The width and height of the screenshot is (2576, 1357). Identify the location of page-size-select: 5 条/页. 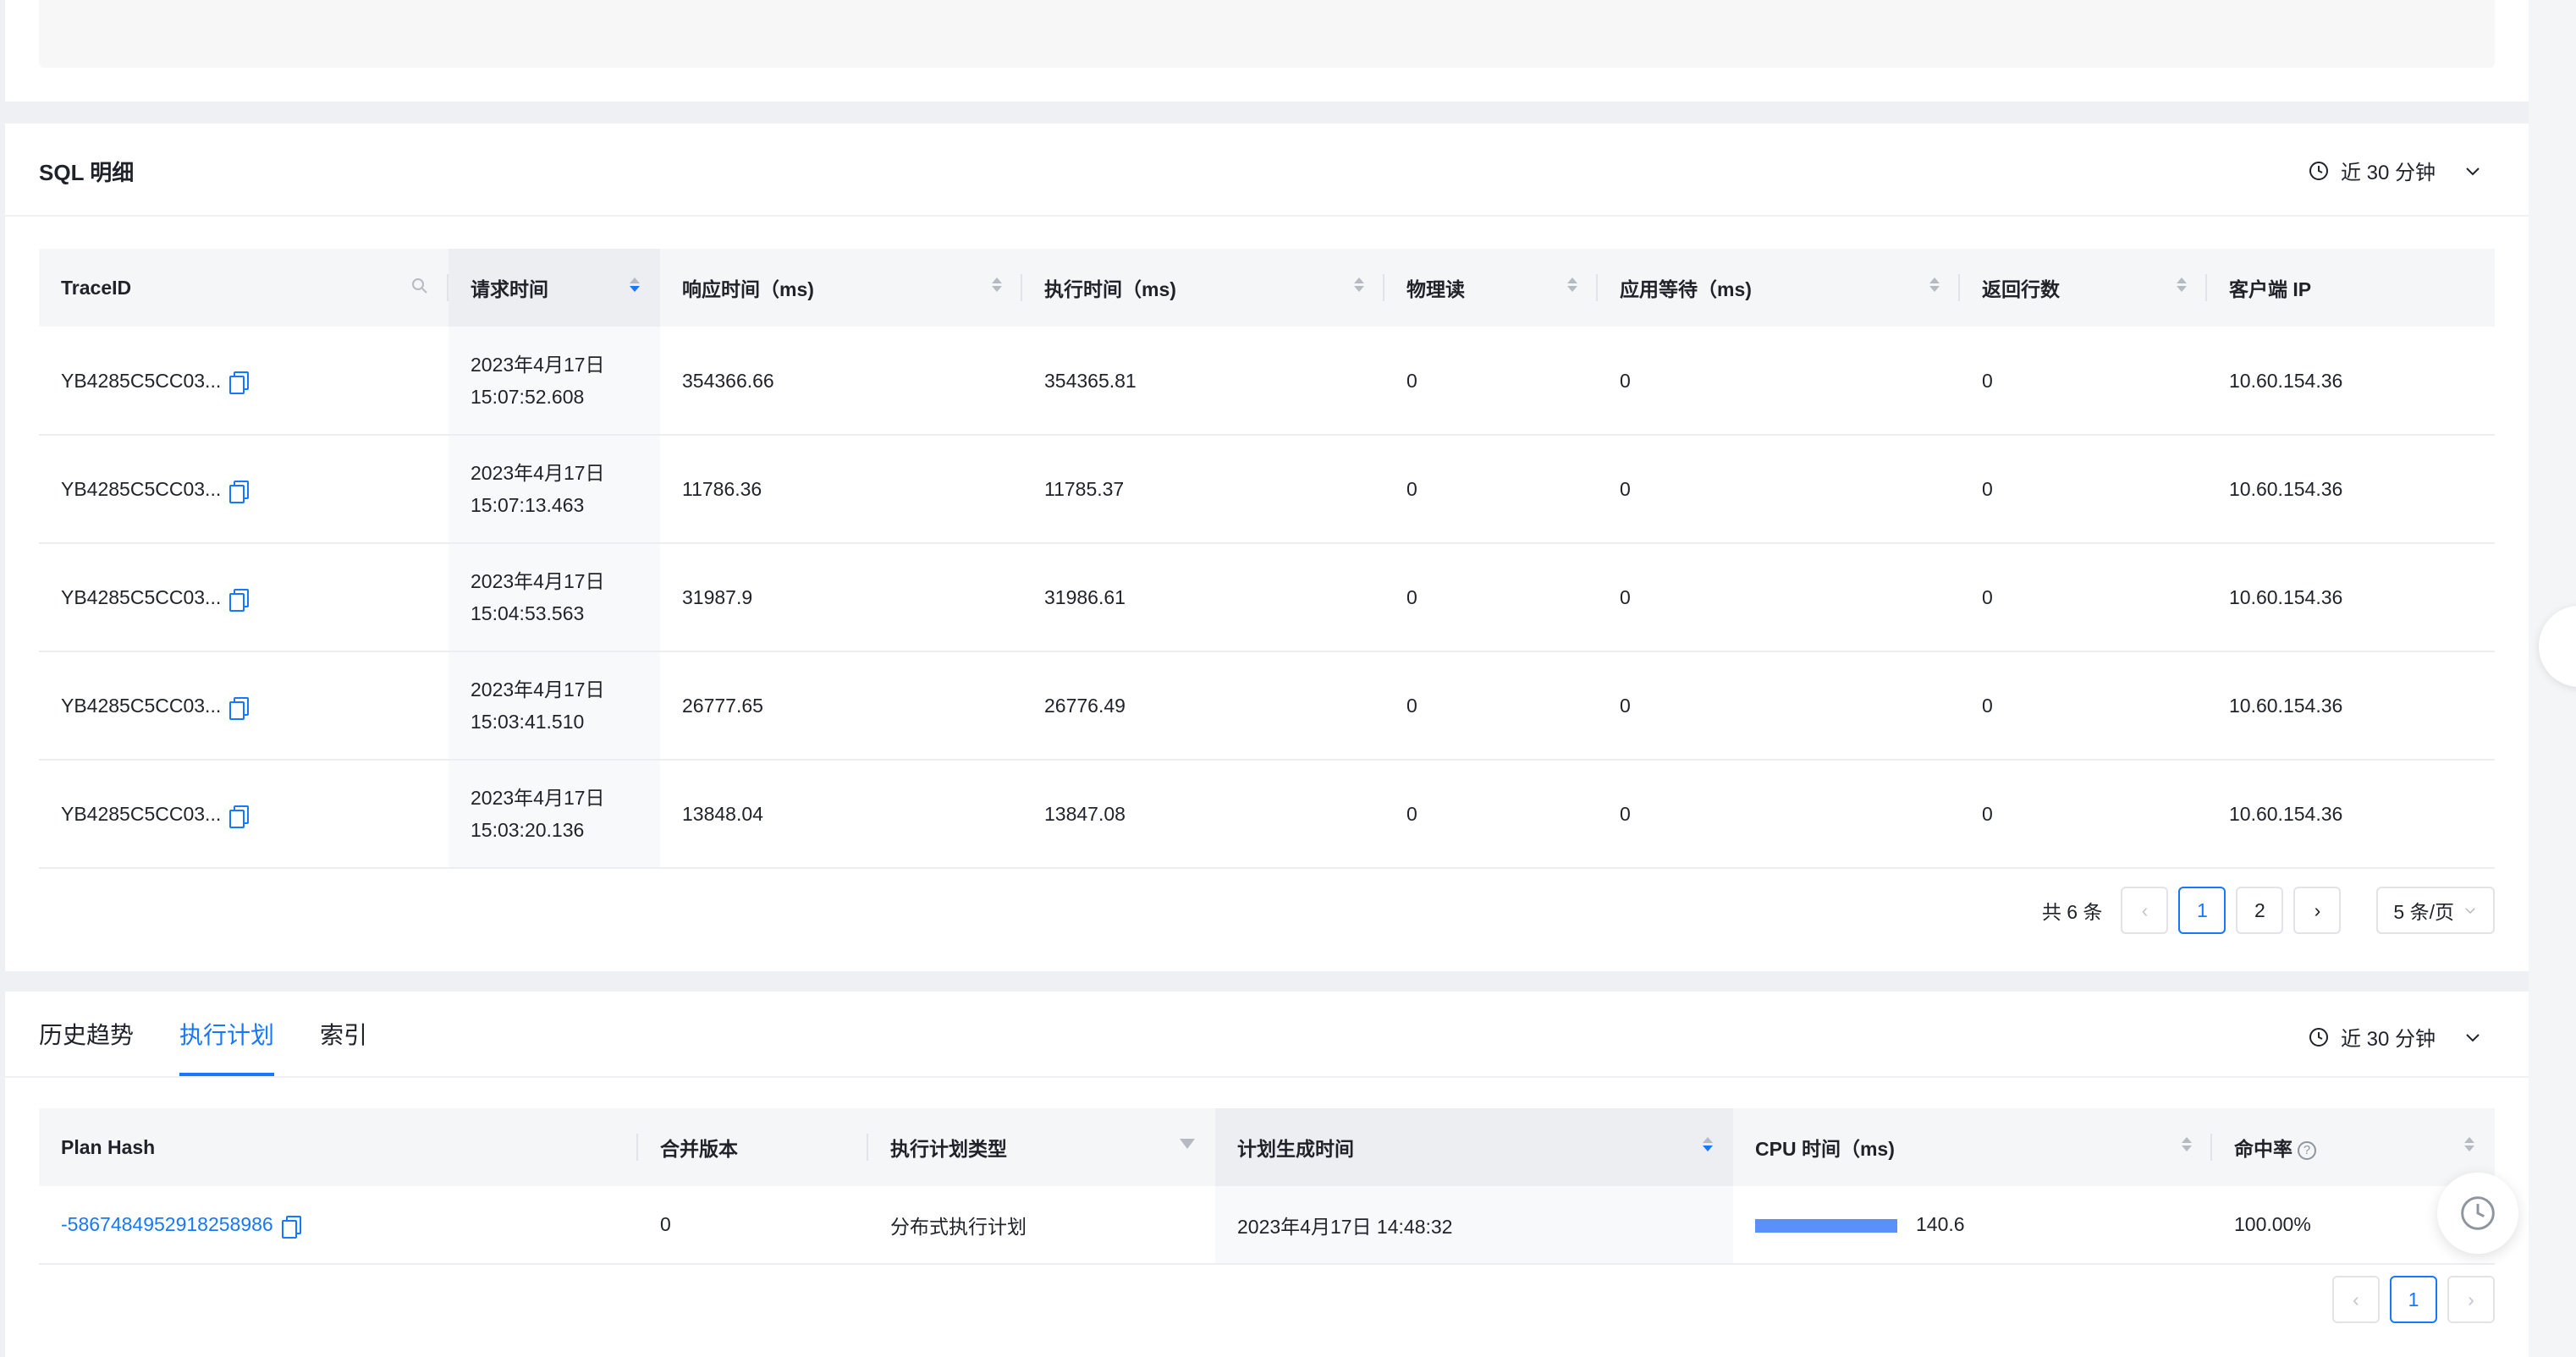
(2435, 910).